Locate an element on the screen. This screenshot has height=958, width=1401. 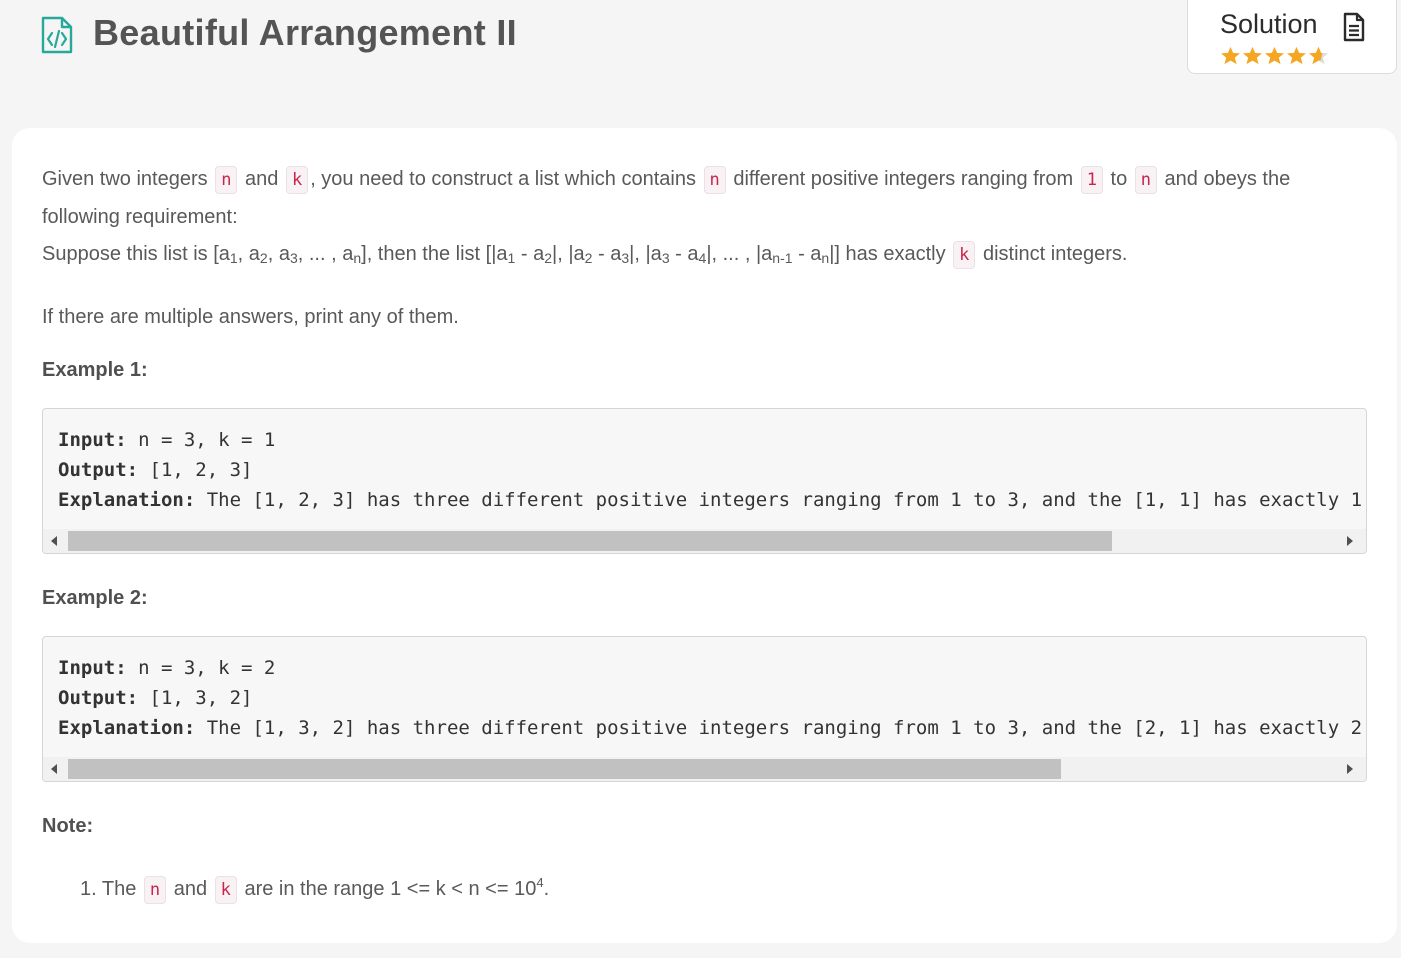
example-2-heading: Example 2: is located at coordinates (95, 598).